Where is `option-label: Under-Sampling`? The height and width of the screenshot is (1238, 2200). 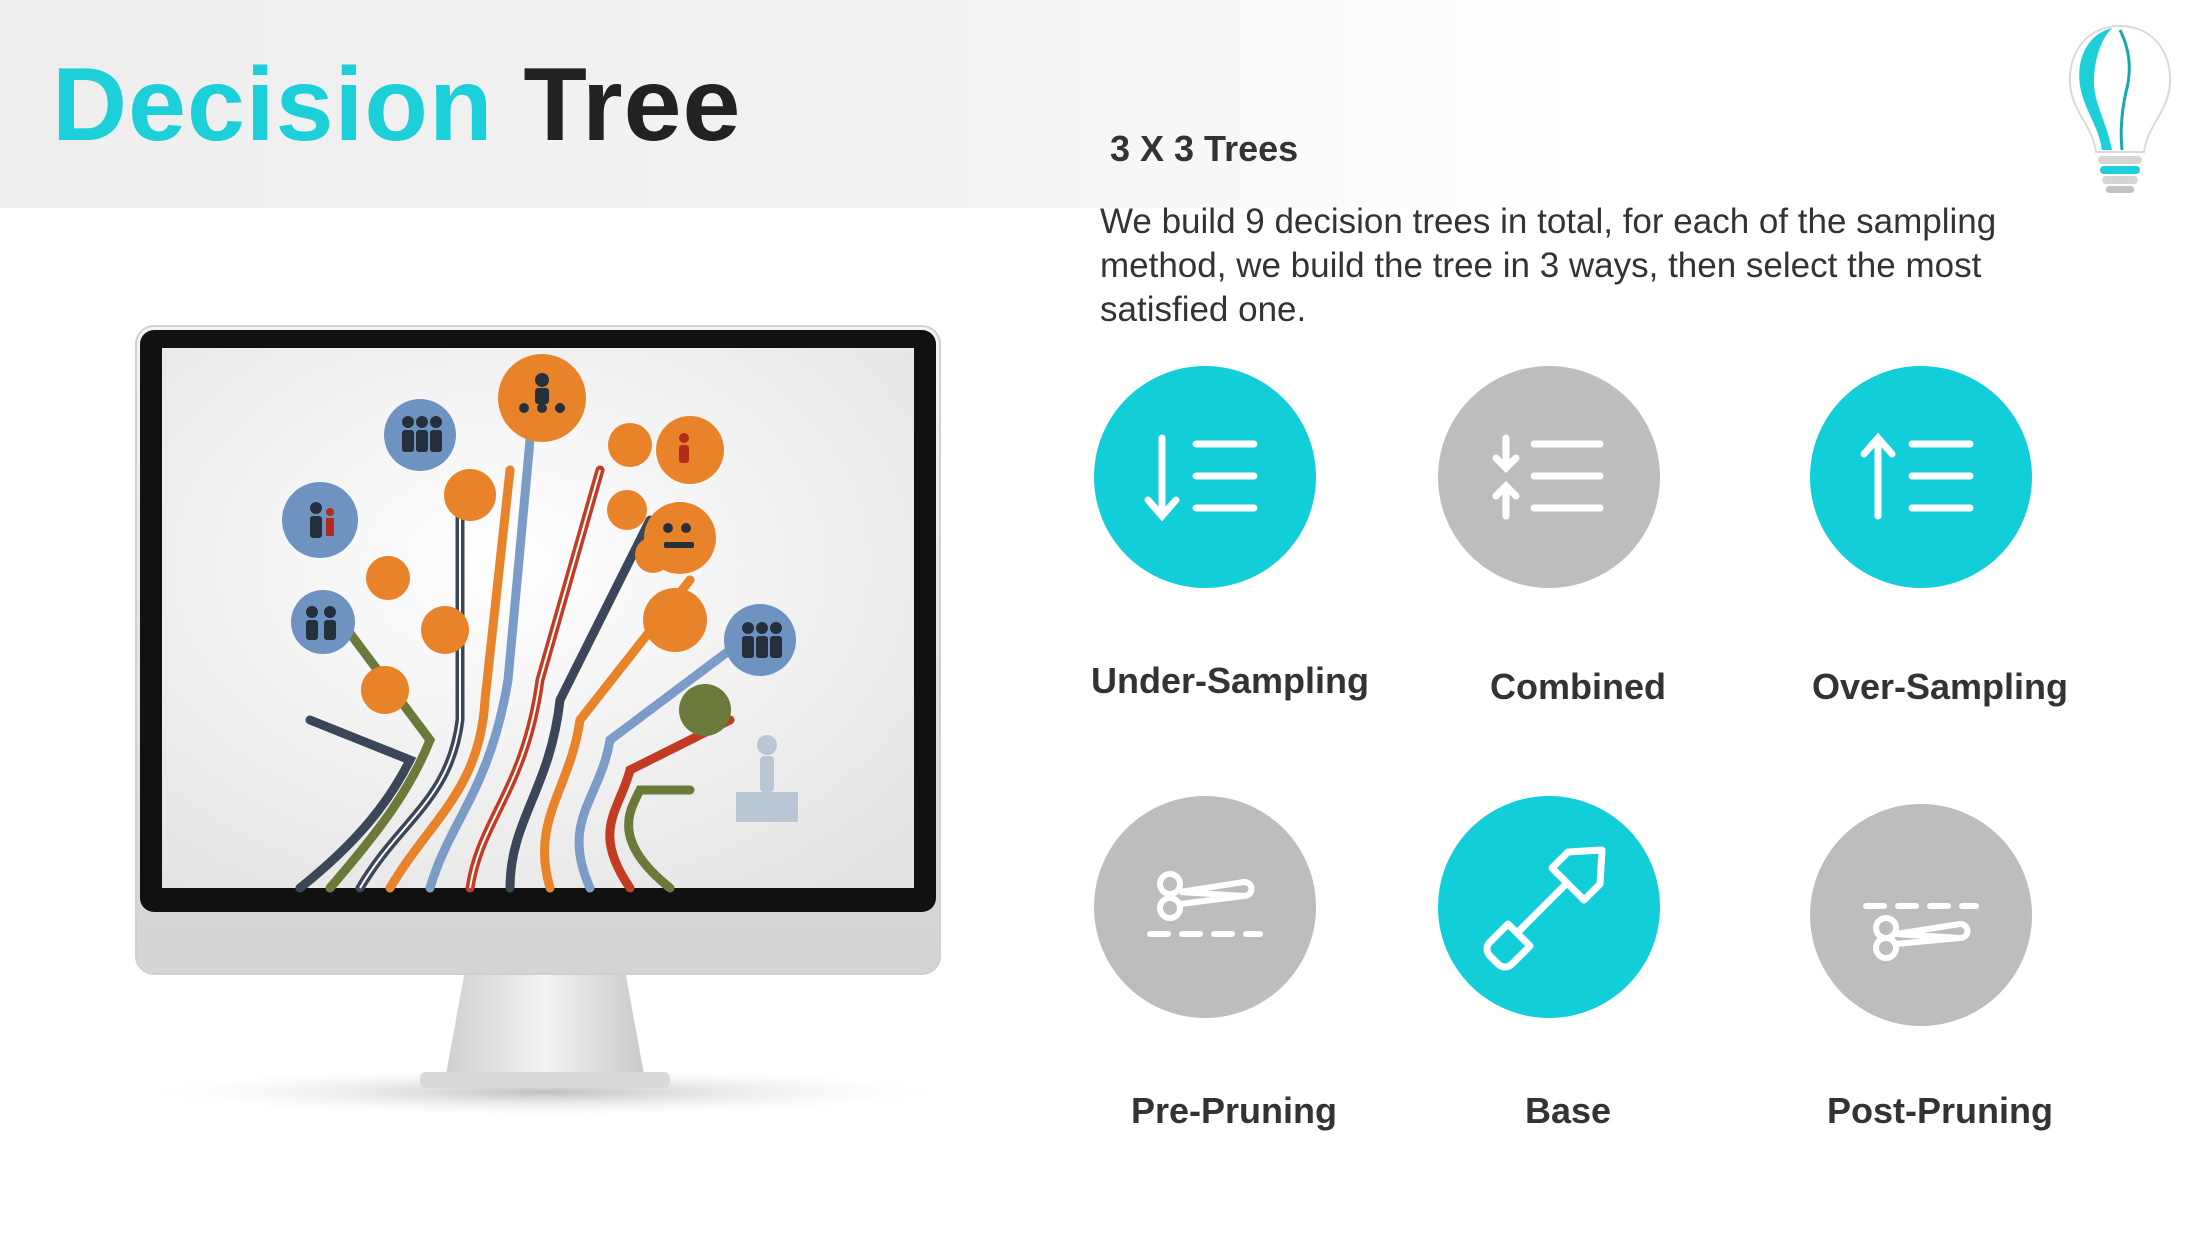 option-label: Under-Sampling is located at coordinates (1229, 680).